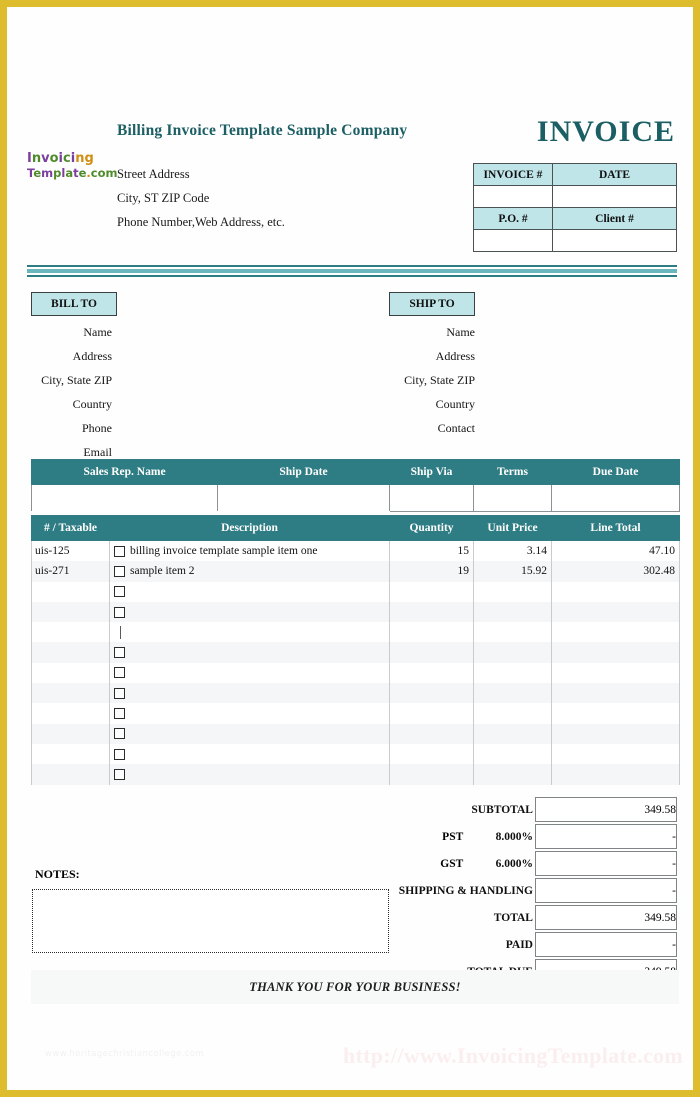  I want to click on client-number-field, so click(614, 240).